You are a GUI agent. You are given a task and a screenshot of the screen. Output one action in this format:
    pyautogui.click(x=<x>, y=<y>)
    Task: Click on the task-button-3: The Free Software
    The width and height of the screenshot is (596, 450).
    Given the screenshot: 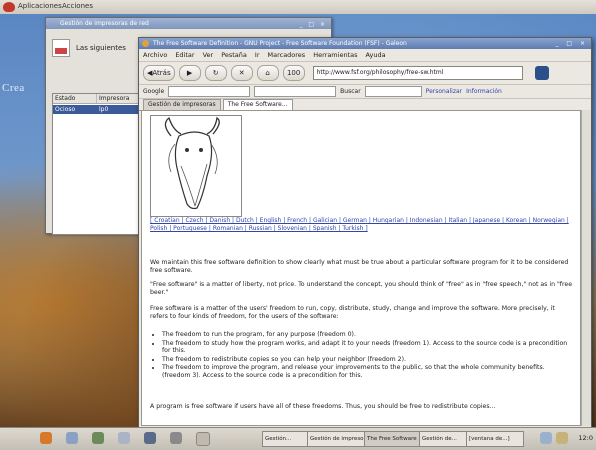 What is the action you would take?
    pyautogui.click(x=393, y=439)
    